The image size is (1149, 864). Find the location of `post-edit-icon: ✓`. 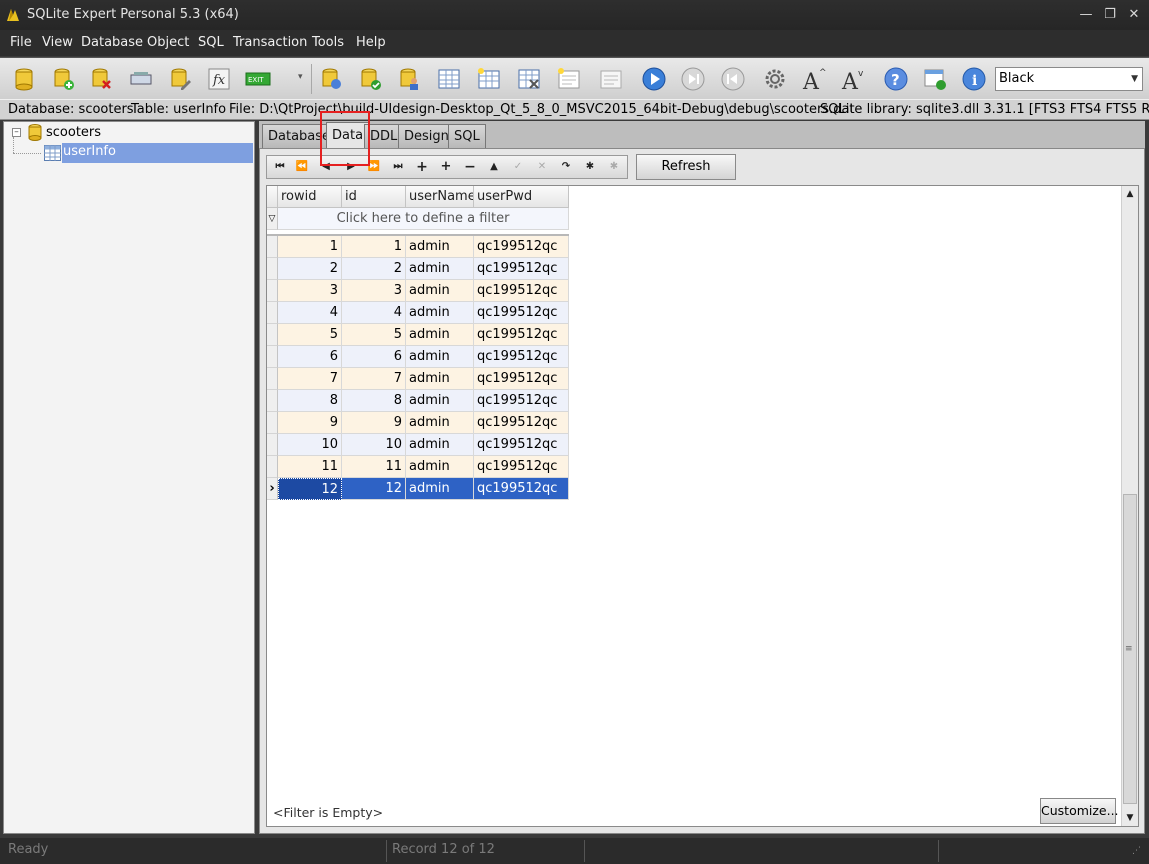

post-edit-icon: ✓ is located at coordinates (518, 167).